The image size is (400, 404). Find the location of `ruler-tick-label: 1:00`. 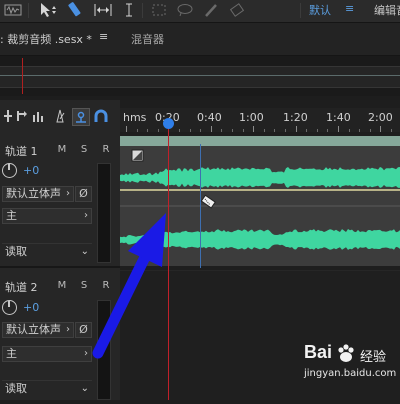

ruler-tick-label: 1:00 is located at coordinates (251, 117).